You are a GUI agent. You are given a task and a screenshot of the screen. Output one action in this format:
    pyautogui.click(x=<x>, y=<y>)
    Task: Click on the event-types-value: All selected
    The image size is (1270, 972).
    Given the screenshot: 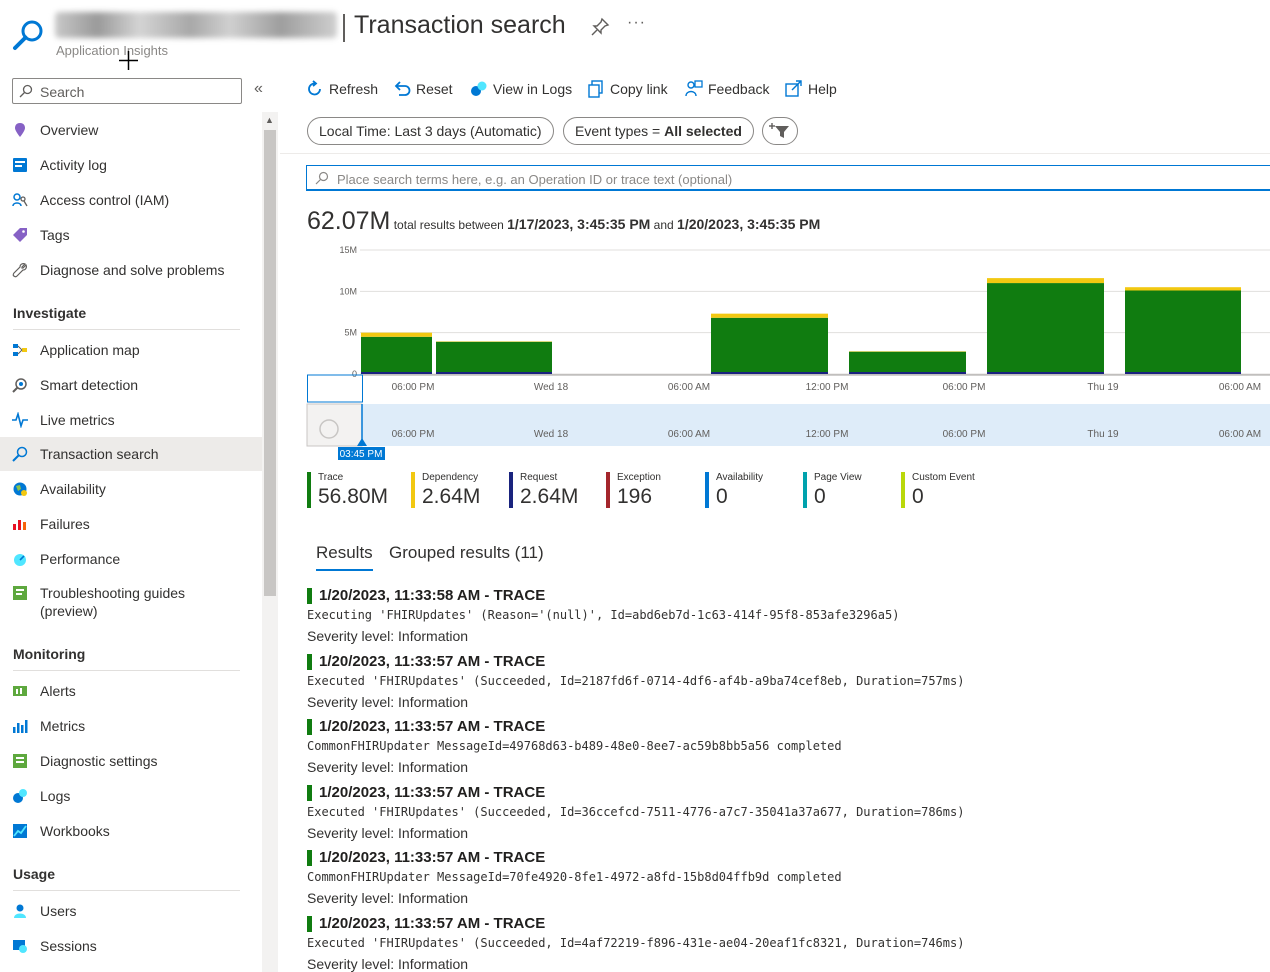 What is the action you would take?
    pyautogui.click(x=703, y=131)
    